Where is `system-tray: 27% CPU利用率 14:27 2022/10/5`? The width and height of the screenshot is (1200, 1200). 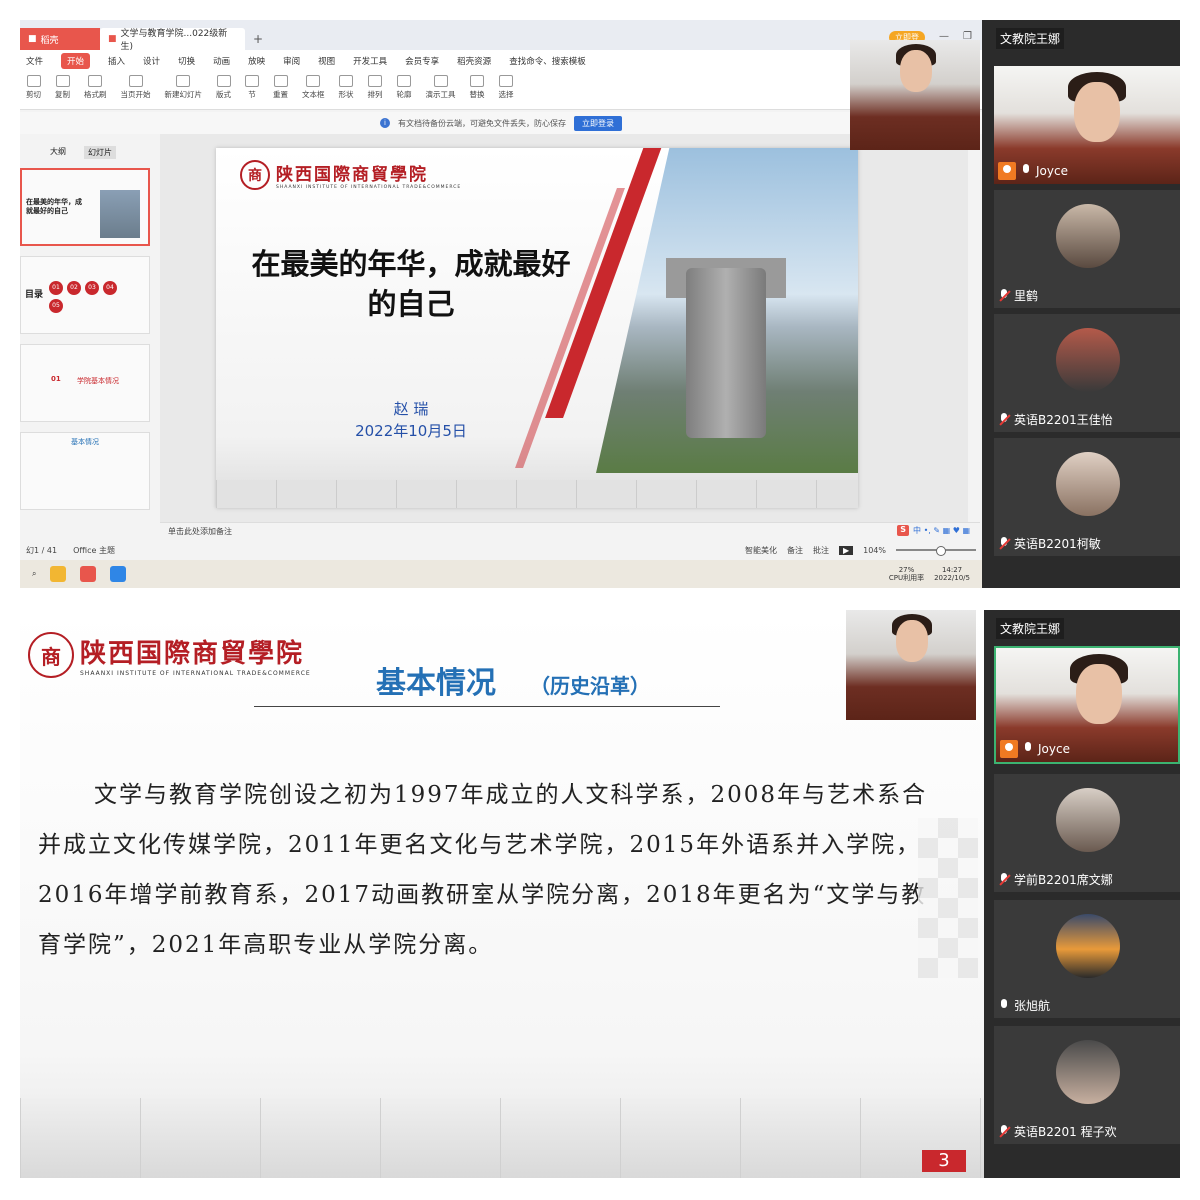 system-tray: 27% CPU利用率 14:27 2022/10/5 is located at coordinates (929, 574).